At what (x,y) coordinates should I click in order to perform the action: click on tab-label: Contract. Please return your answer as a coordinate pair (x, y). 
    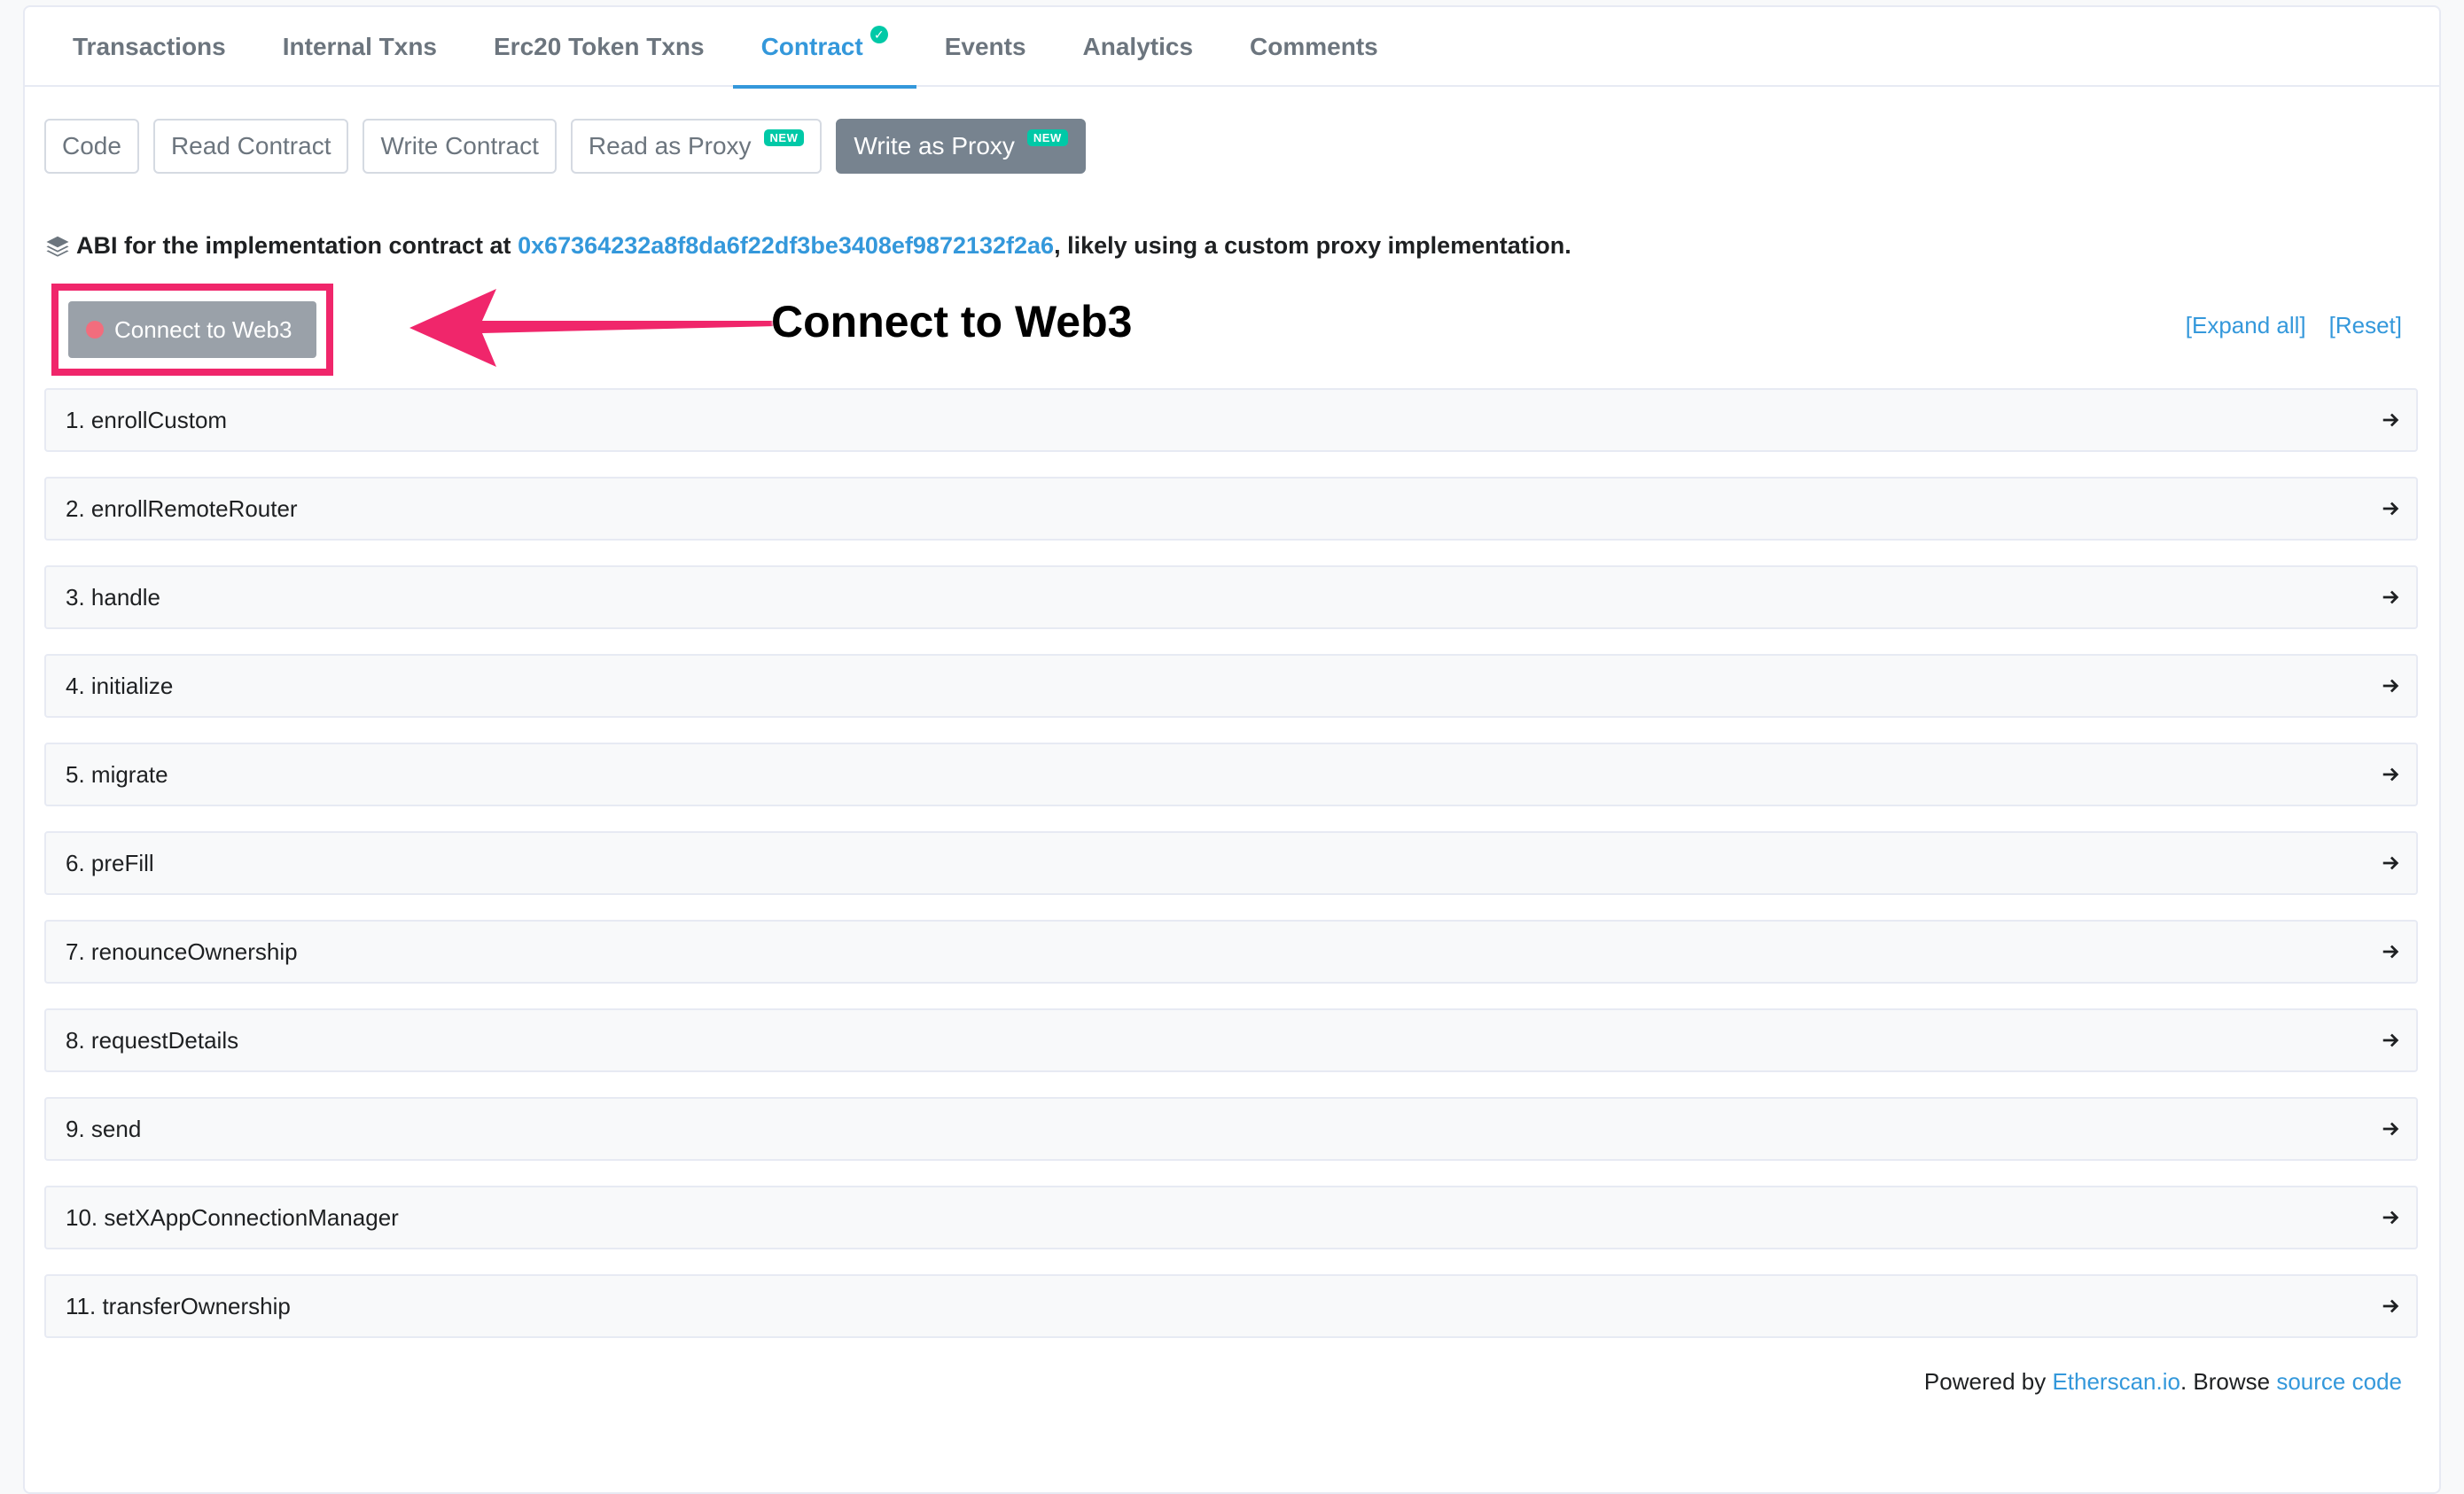
    Looking at the image, I should click on (811, 47).